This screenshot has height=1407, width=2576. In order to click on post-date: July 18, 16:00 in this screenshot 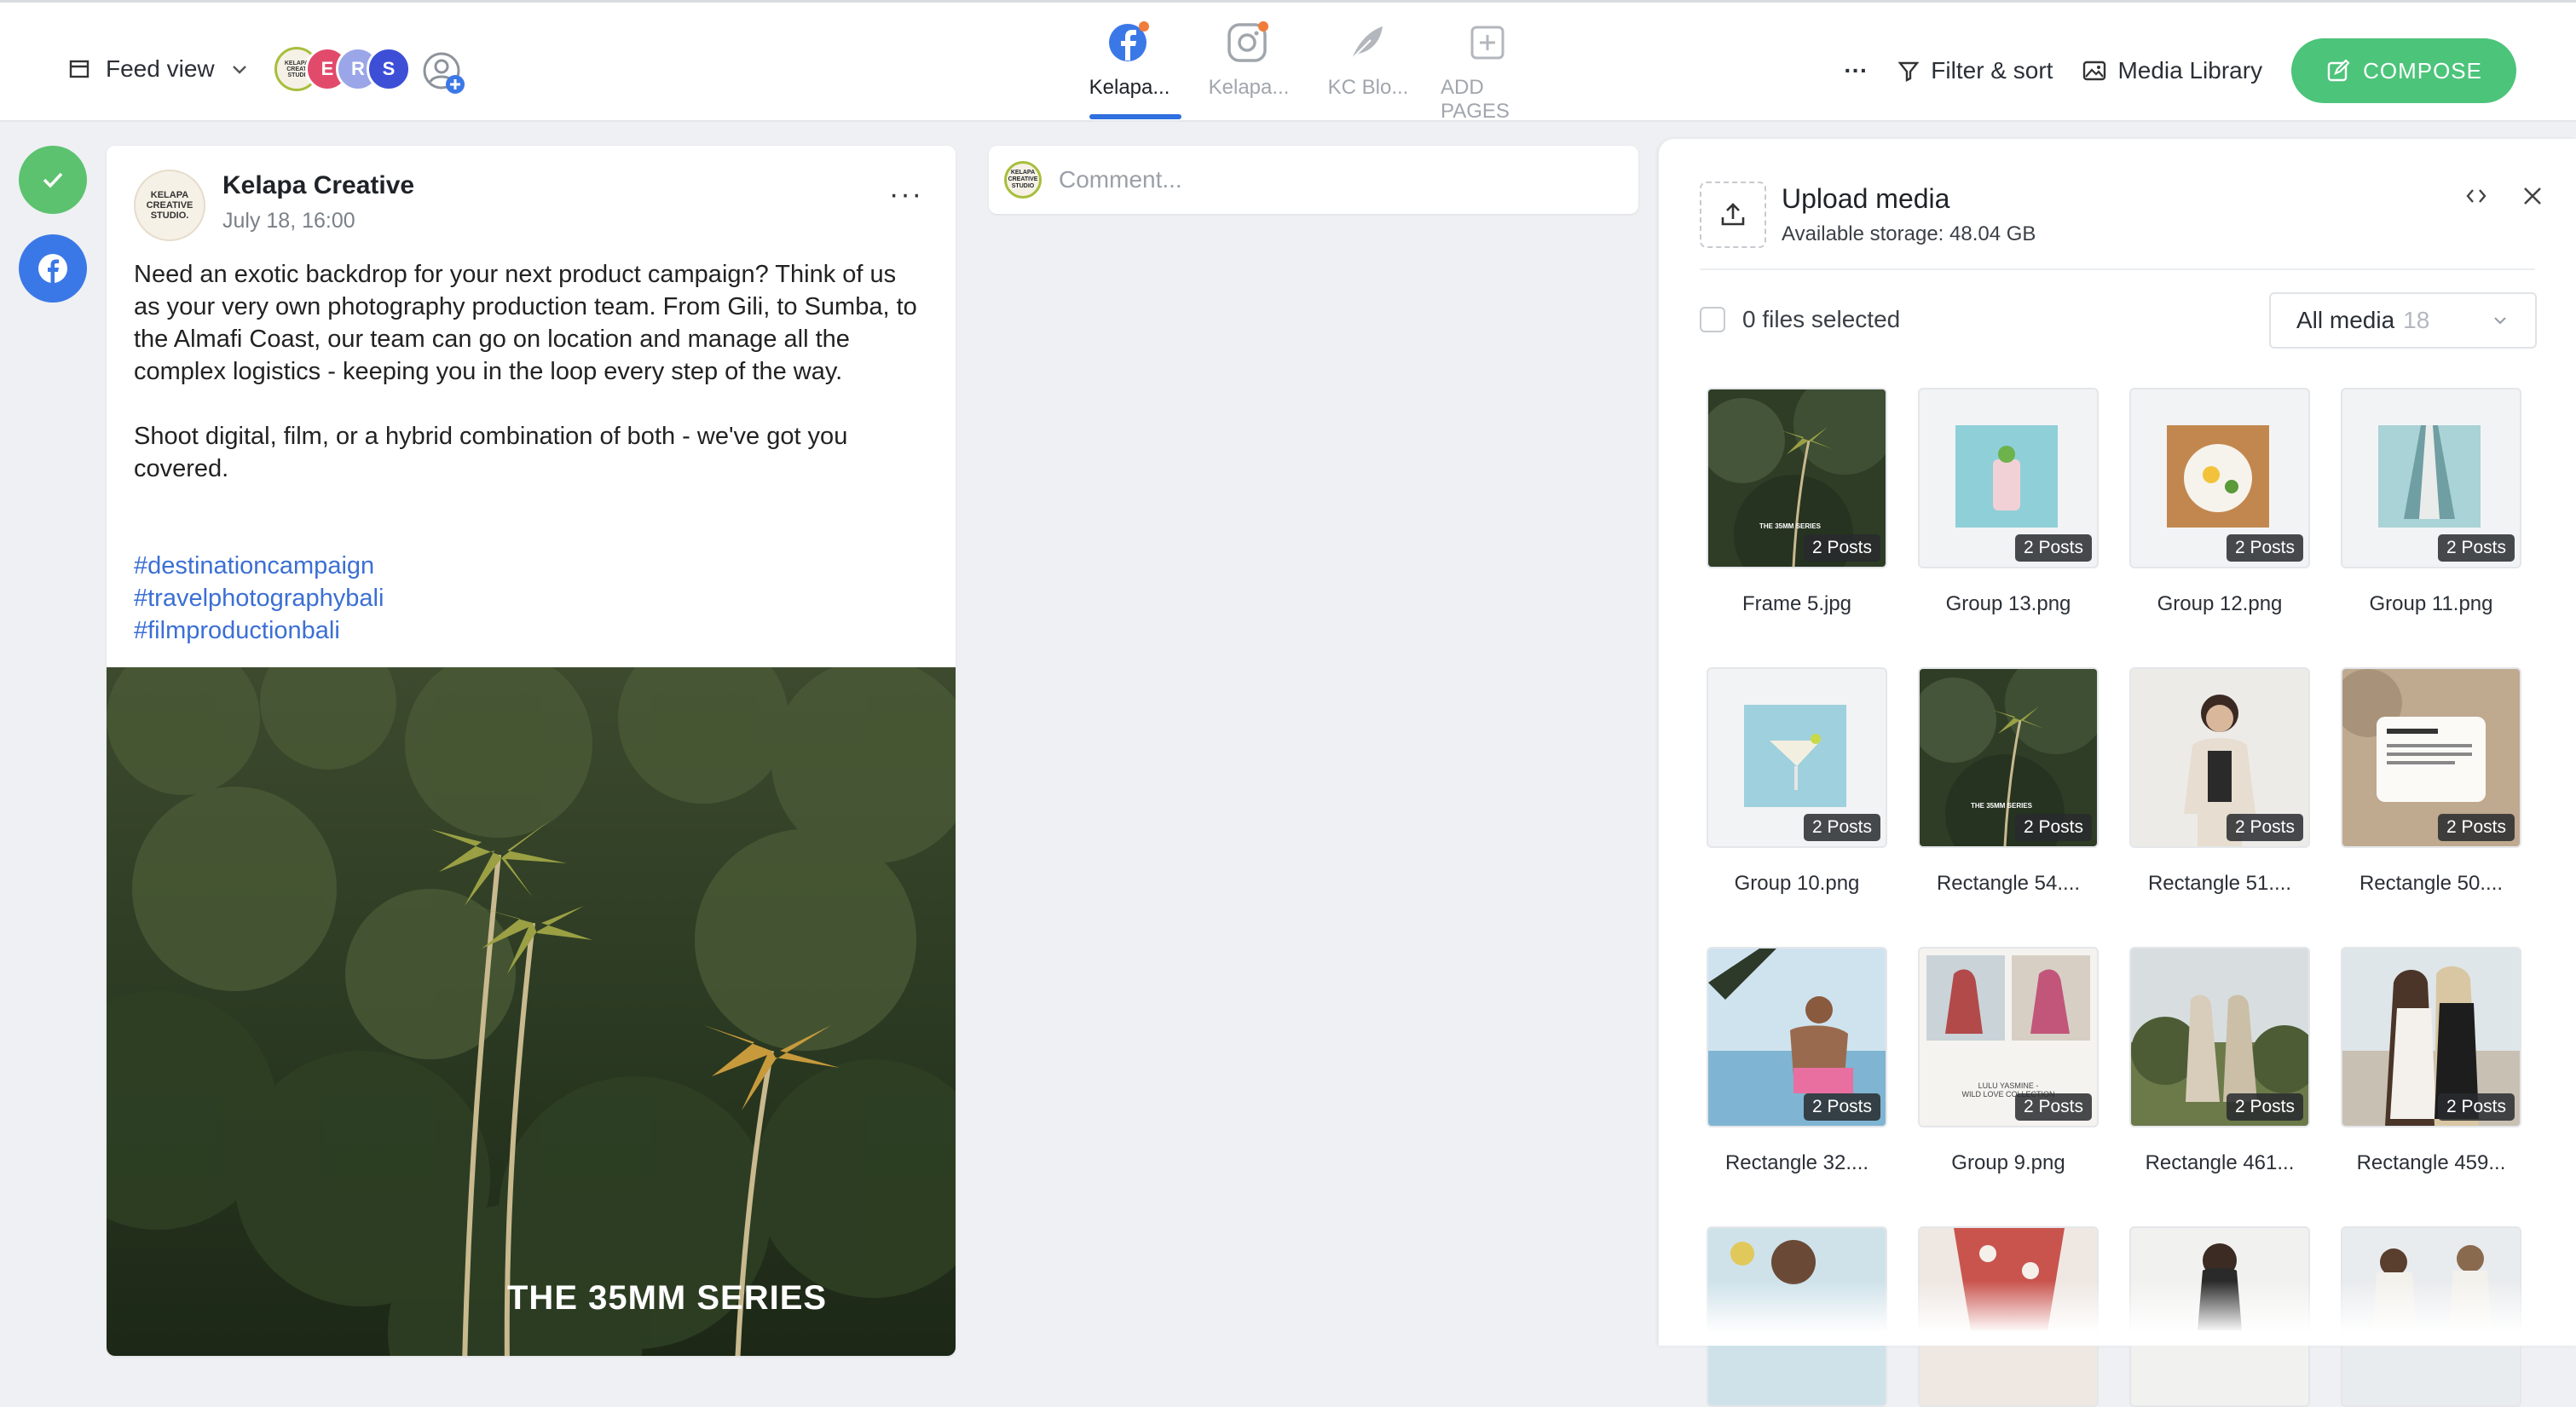, I will do `click(288, 221)`.